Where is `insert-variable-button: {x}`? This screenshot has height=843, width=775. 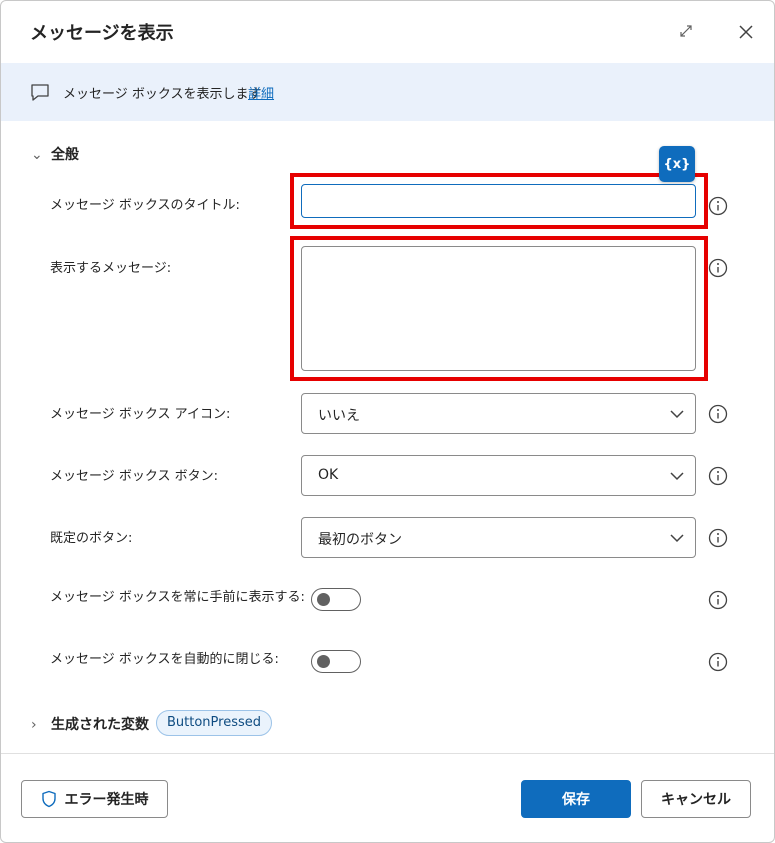
insert-variable-button: {x} is located at coordinates (677, 164).